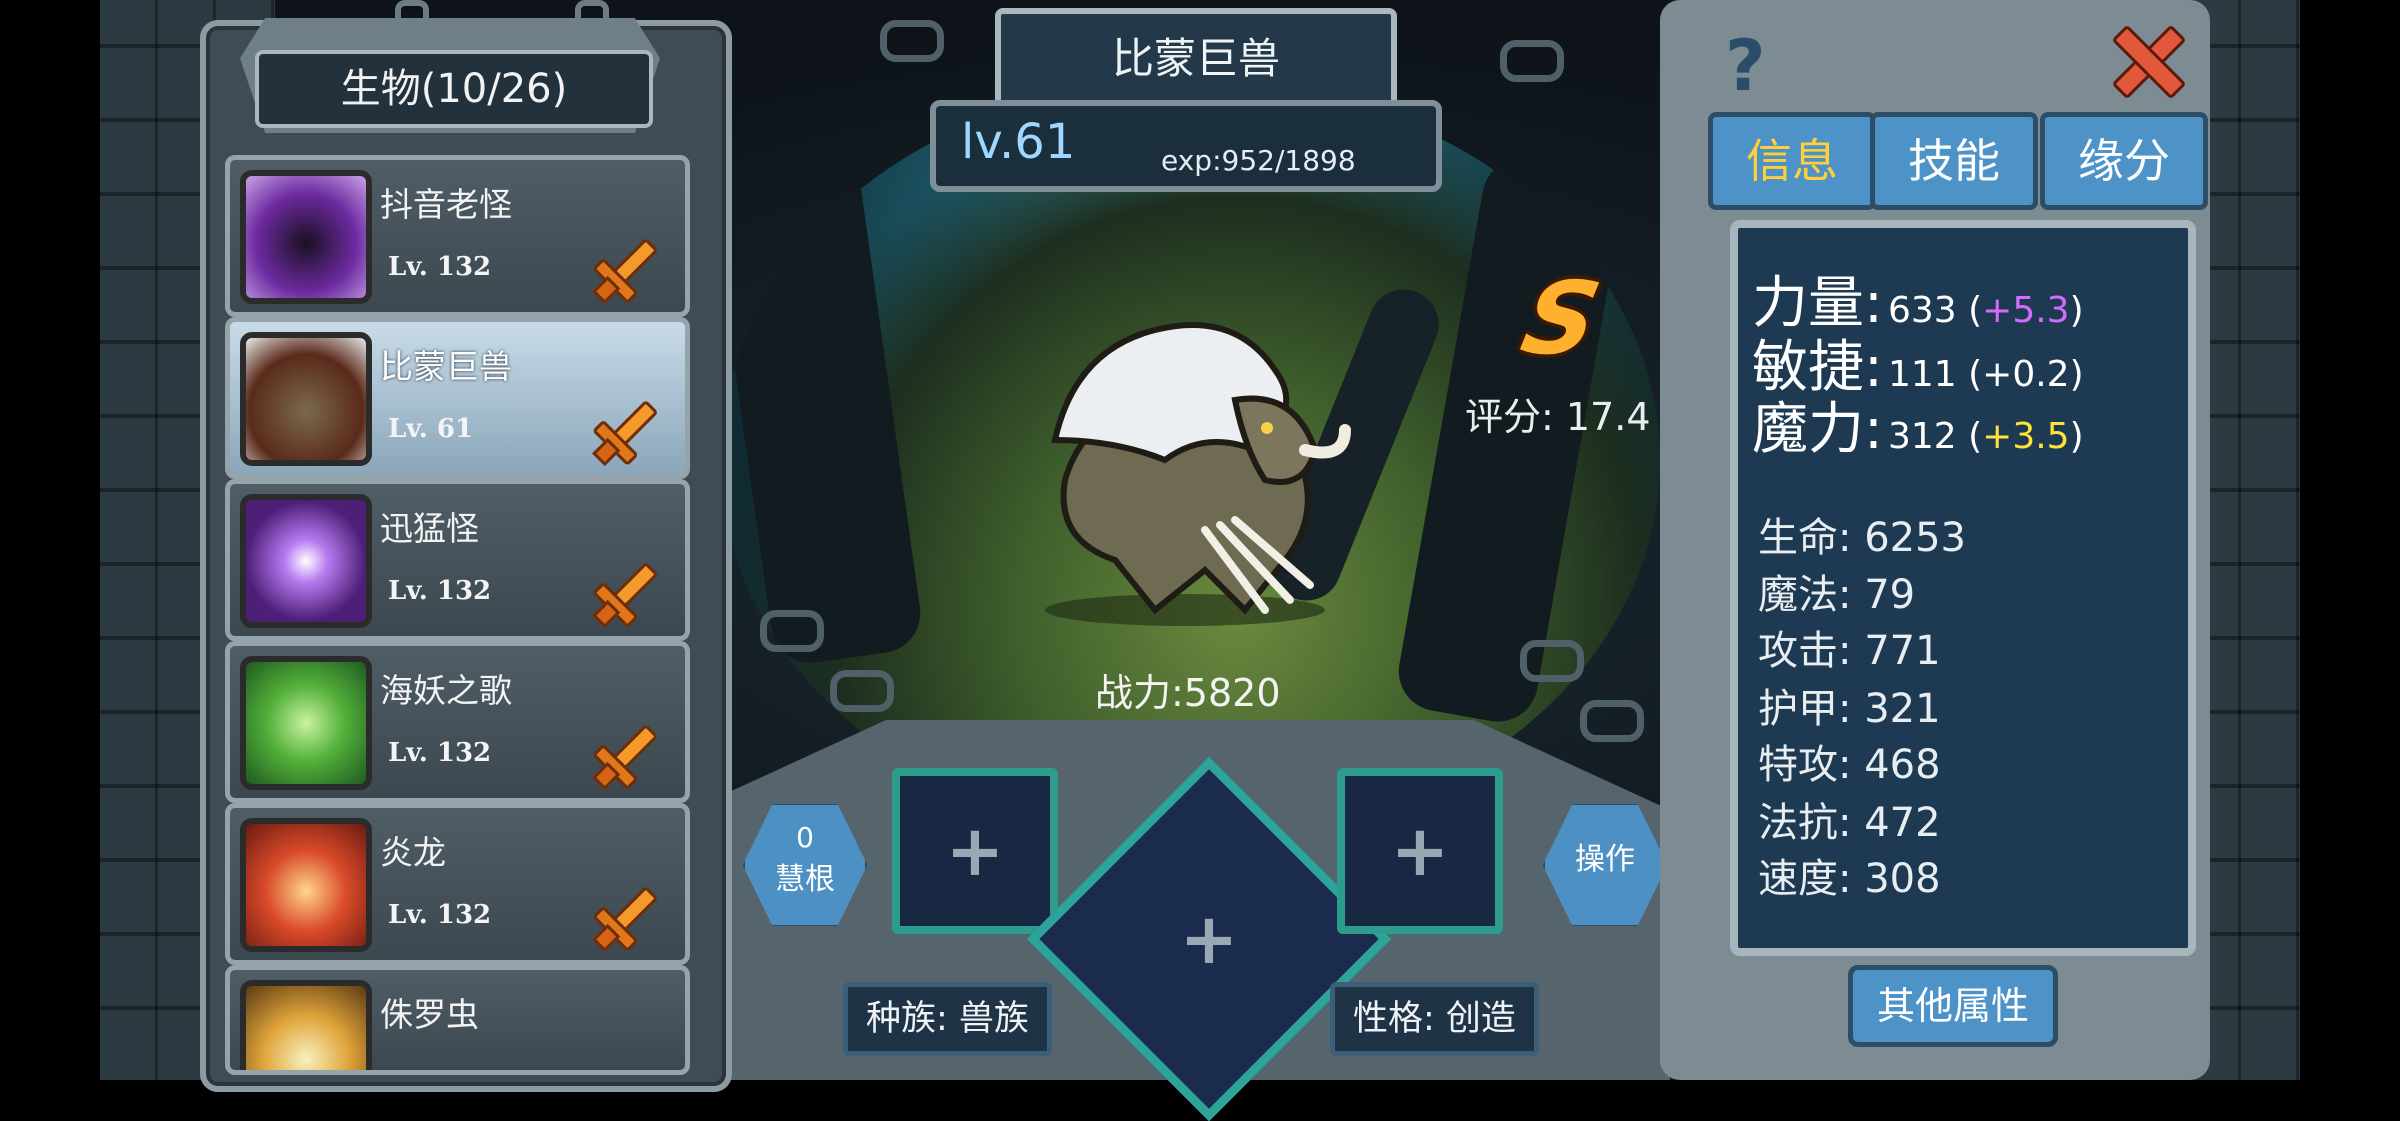  What do you see at coordinates (457, 884) in the screenshot?
I see `creature-list-item: 炎龙 Lv. 132` at bounding box center [457, 884].